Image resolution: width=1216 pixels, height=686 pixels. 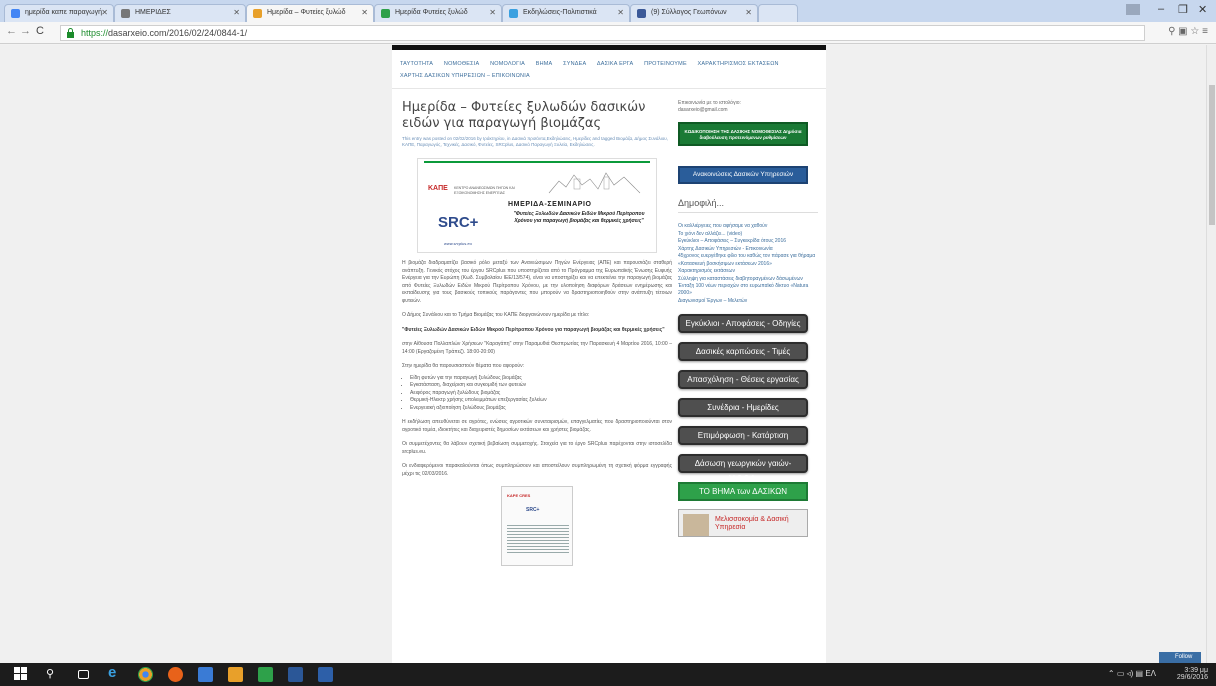 I want to click on browser-tab: (9) Σύλλογος Γεωπόνων ✕, so click(x=694, y=13).